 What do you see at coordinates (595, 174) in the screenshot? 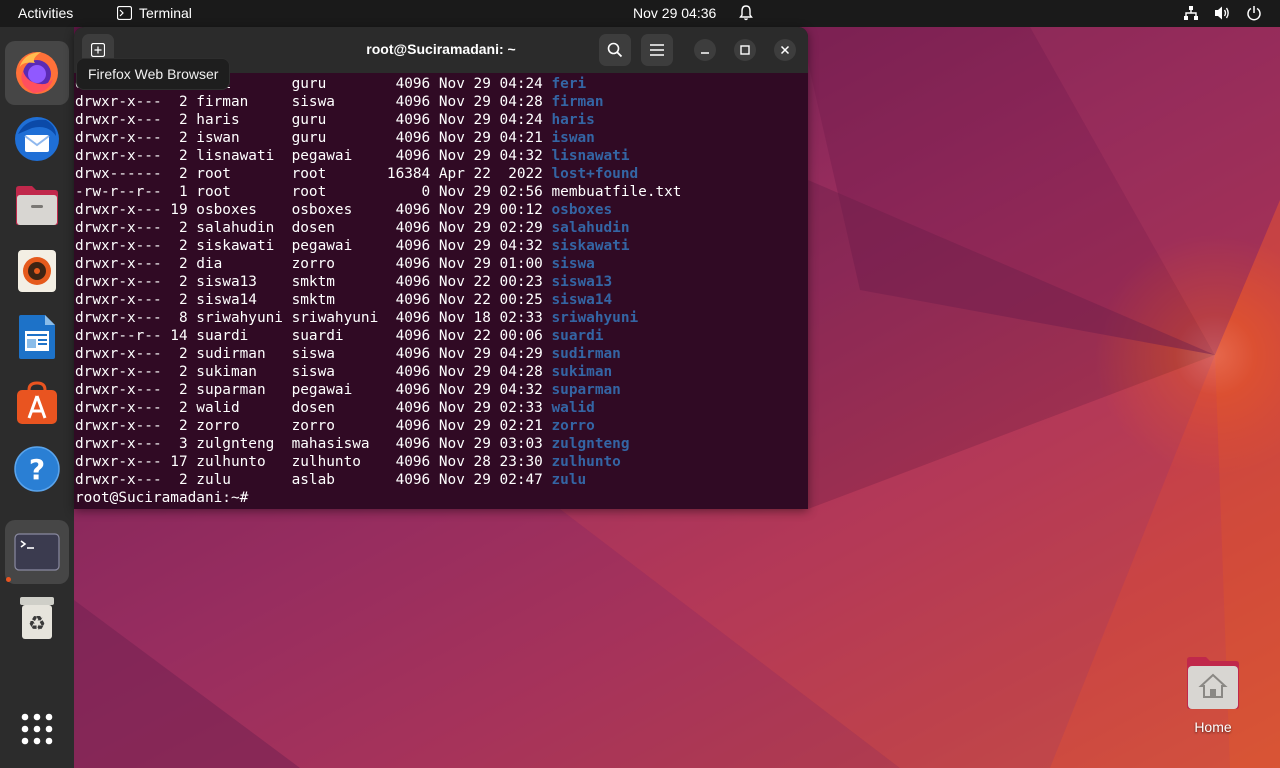
I see `directory-name: lost+found` at bounding box center [595, 174].